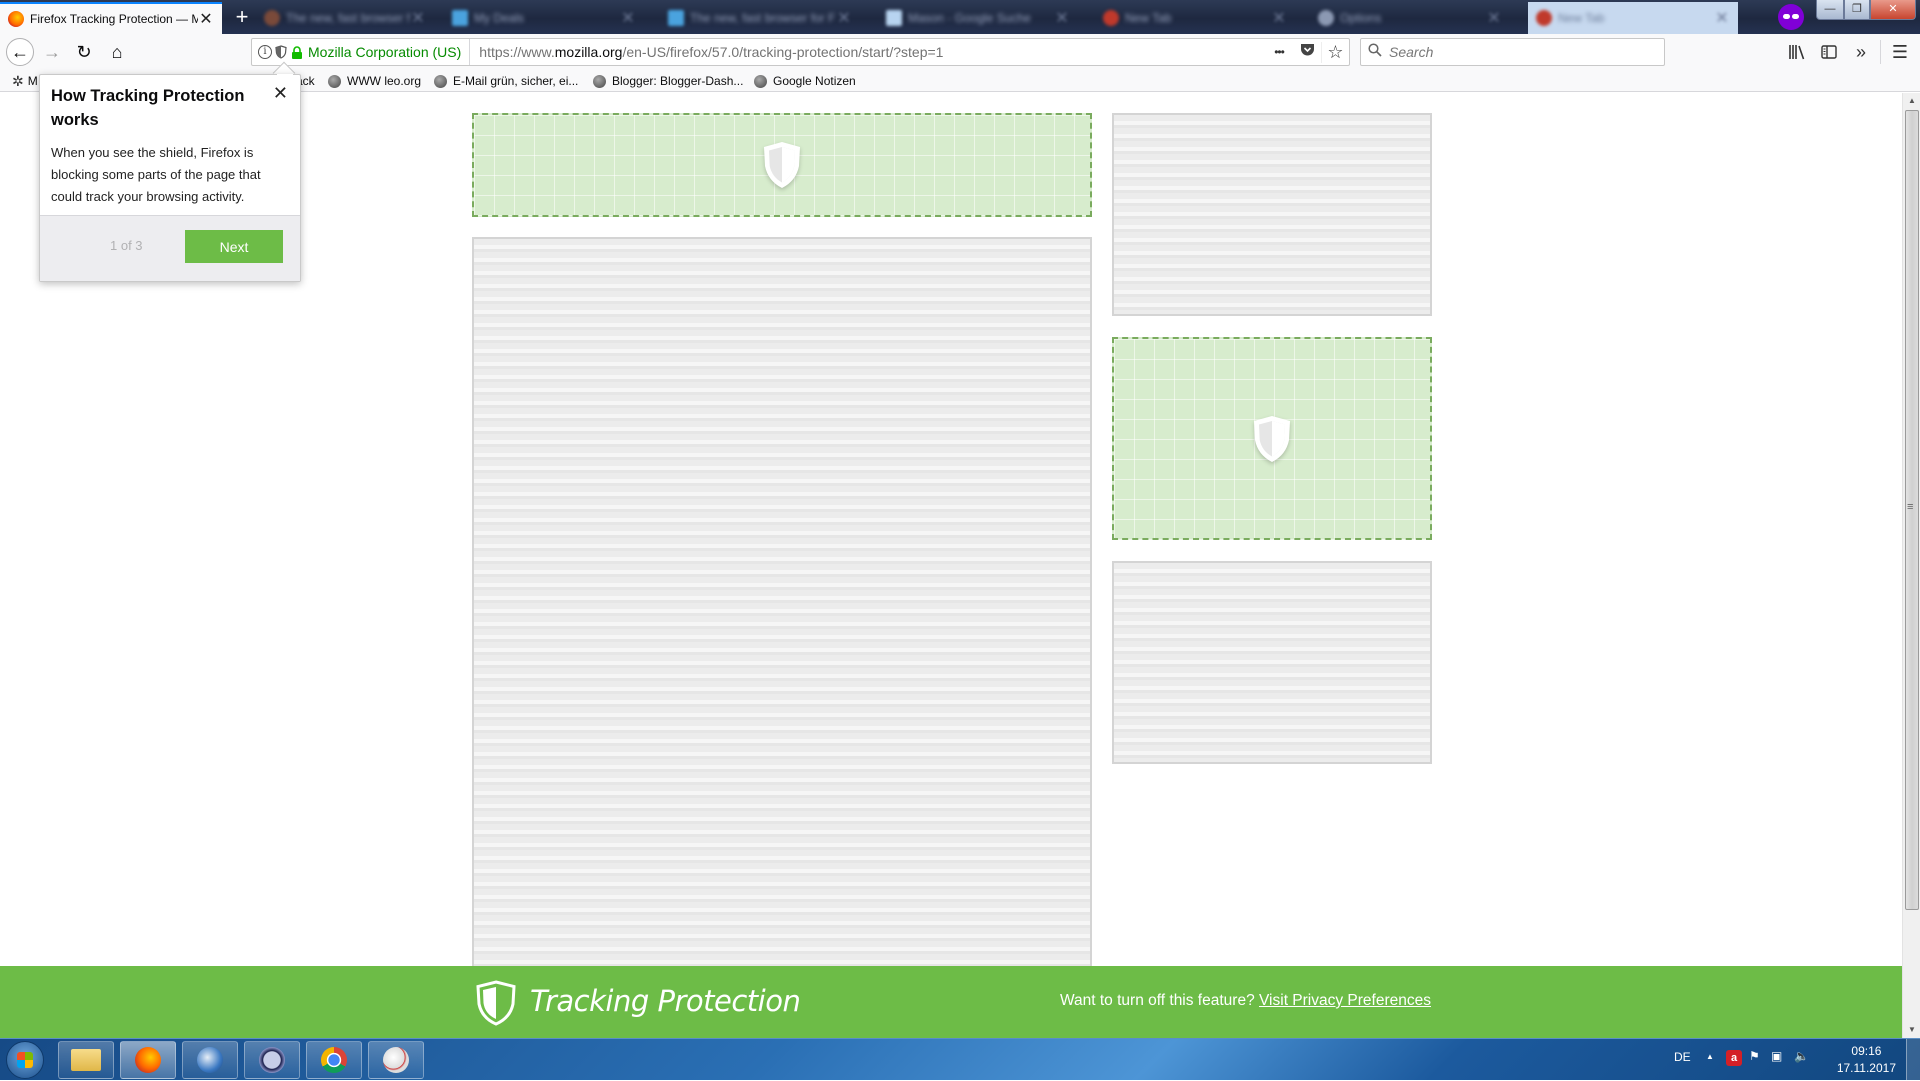 Image resolution: width=1920 pixels, height=1081 pixels. I want to click on show-desktop-button, so click(1913, 1060).